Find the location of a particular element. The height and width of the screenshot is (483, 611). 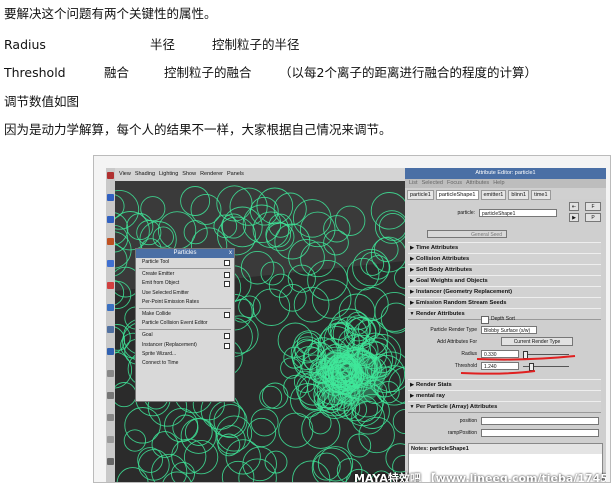

position-field is located at coordinates (540, 421).